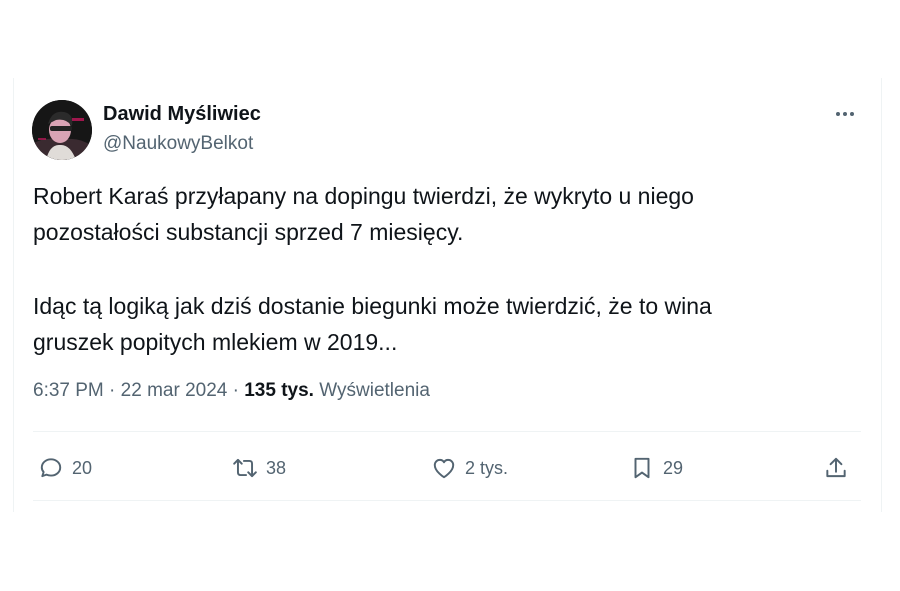  Describe the element at coordinates (182, 114) in the screenshot. I see `author-name: Dawid Myśliwiec` at that location.